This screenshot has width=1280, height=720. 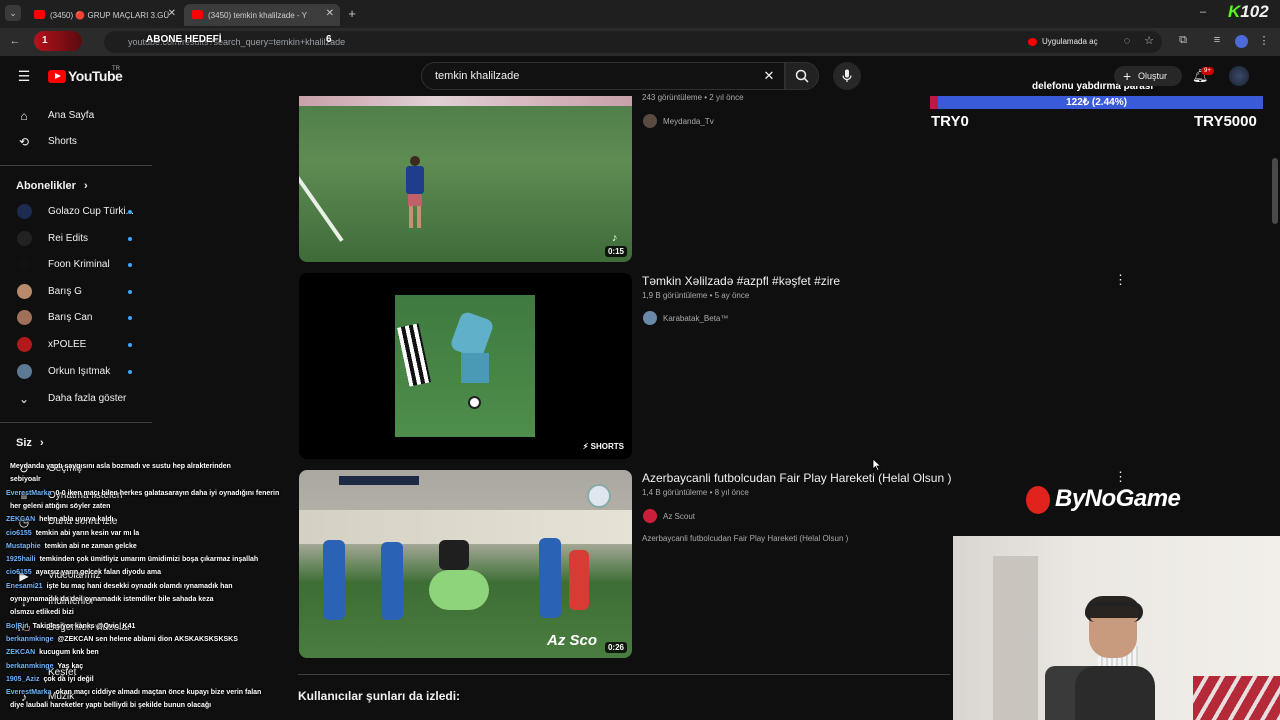 What do you see at coordinates (1248, 12) in the screenshot?
I see `stream-logo: K102` at bounding box center [1248, 12].